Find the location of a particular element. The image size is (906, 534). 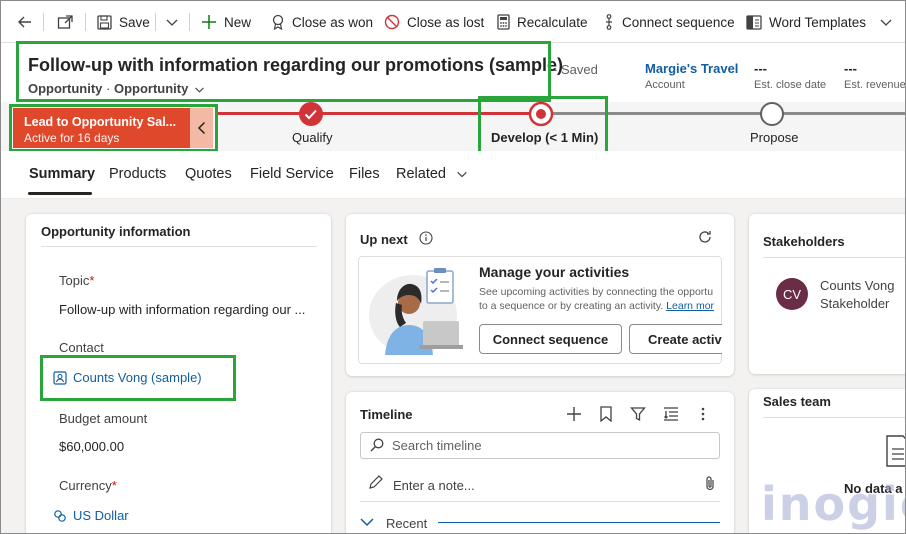

sort-icon is located at coordinates (671, 414).